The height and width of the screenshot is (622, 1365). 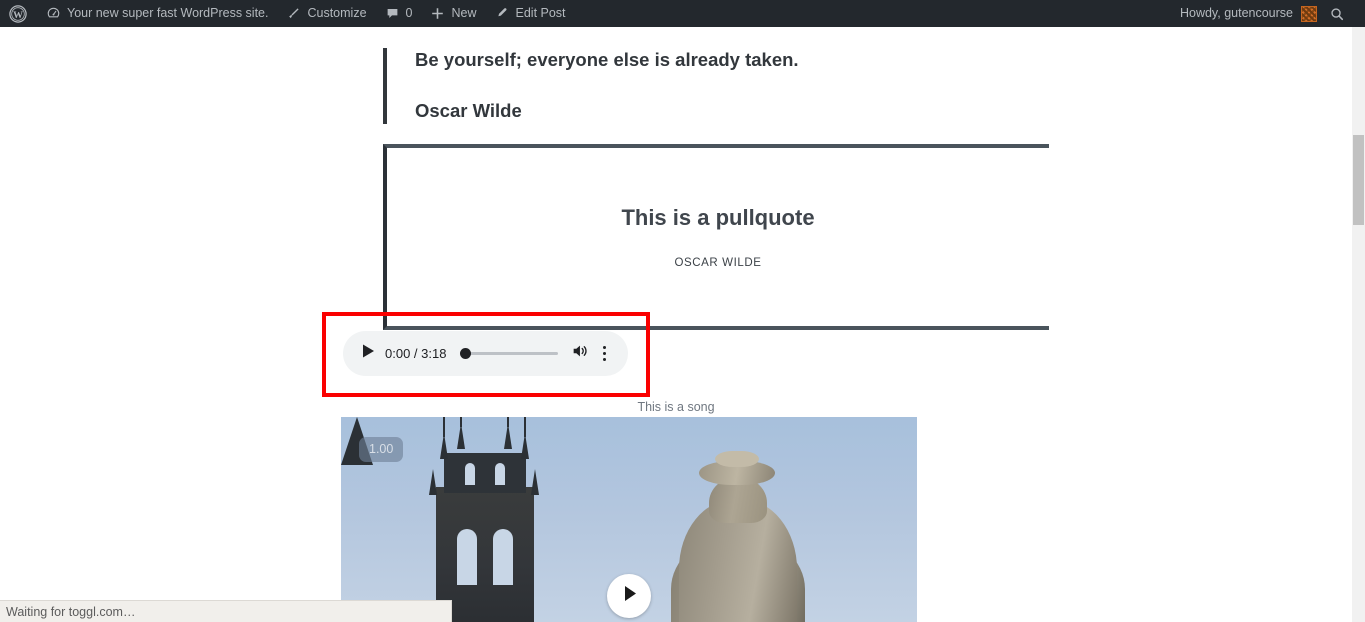 I want to click on volume-high-icon, so click(x=579, y=353).